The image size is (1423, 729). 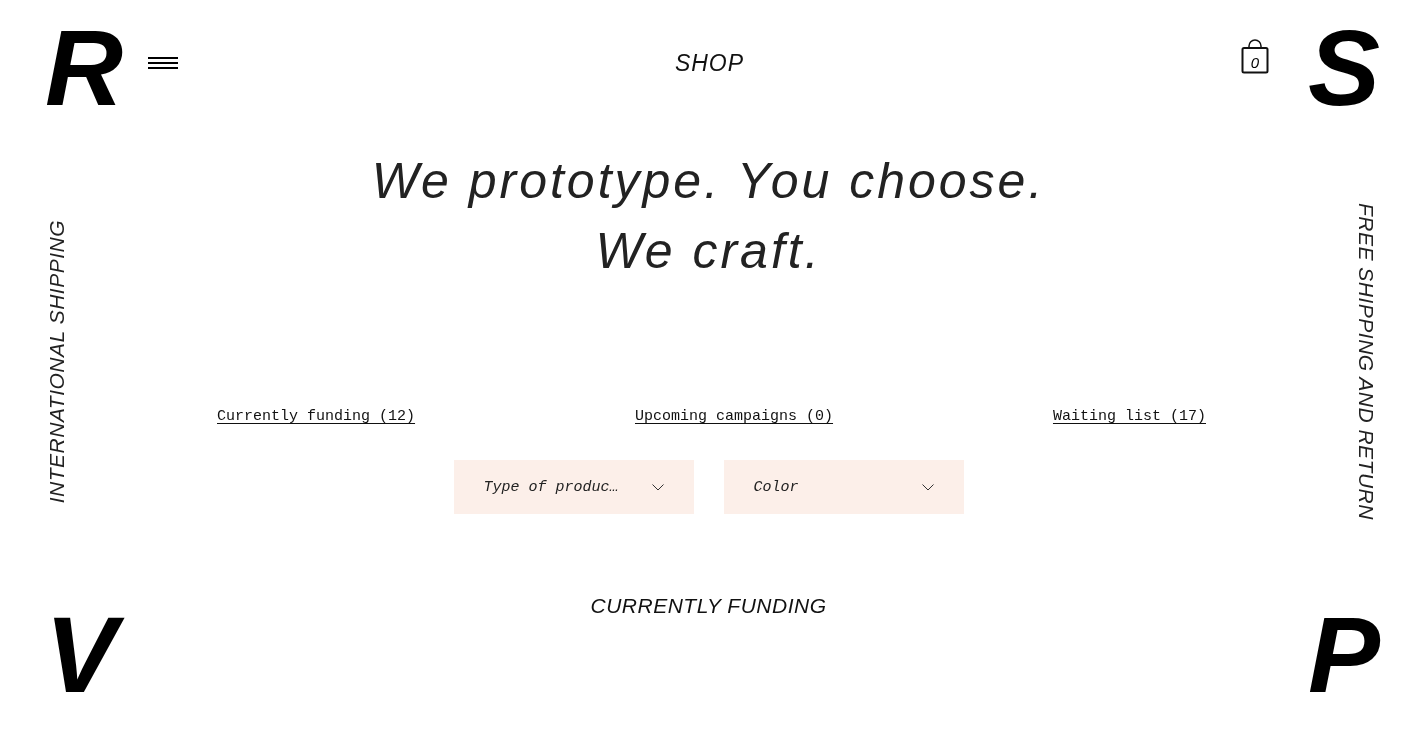 I want to click on tagline-line: We craft., so click(x=708, y=251).